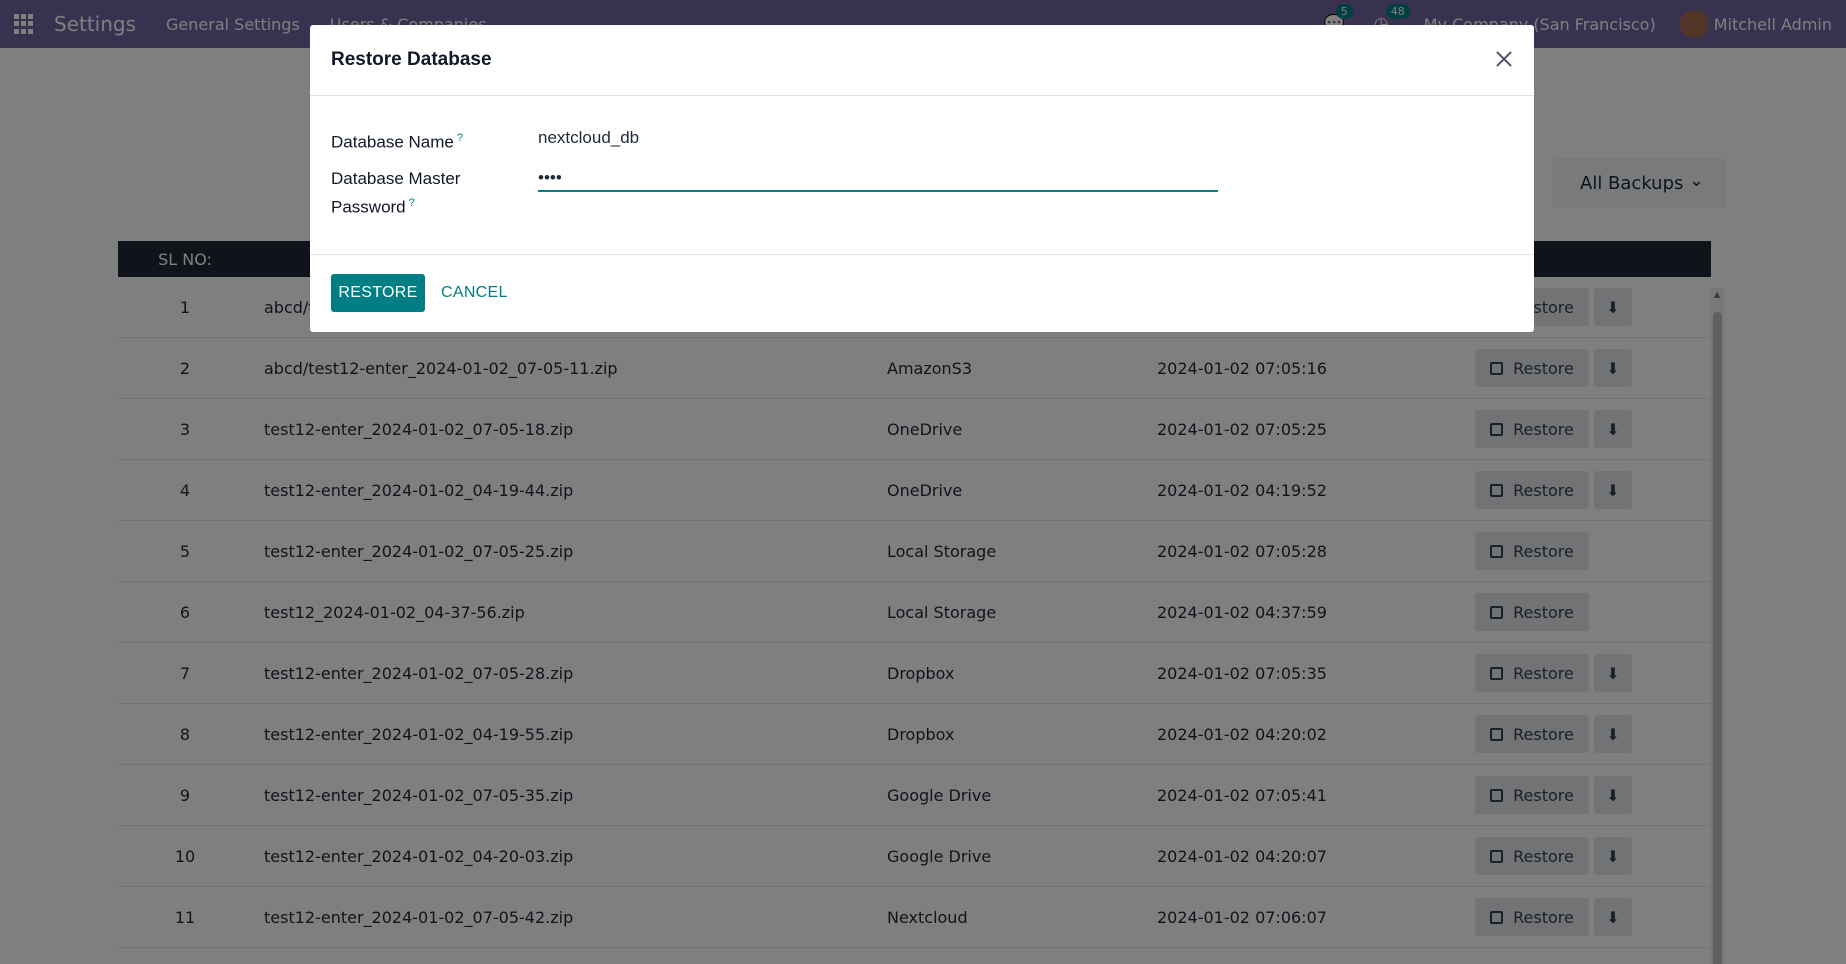 This screenshot has height=964, width=1846. I want to click on dialog-header: Restore Database, so click(922, 60).